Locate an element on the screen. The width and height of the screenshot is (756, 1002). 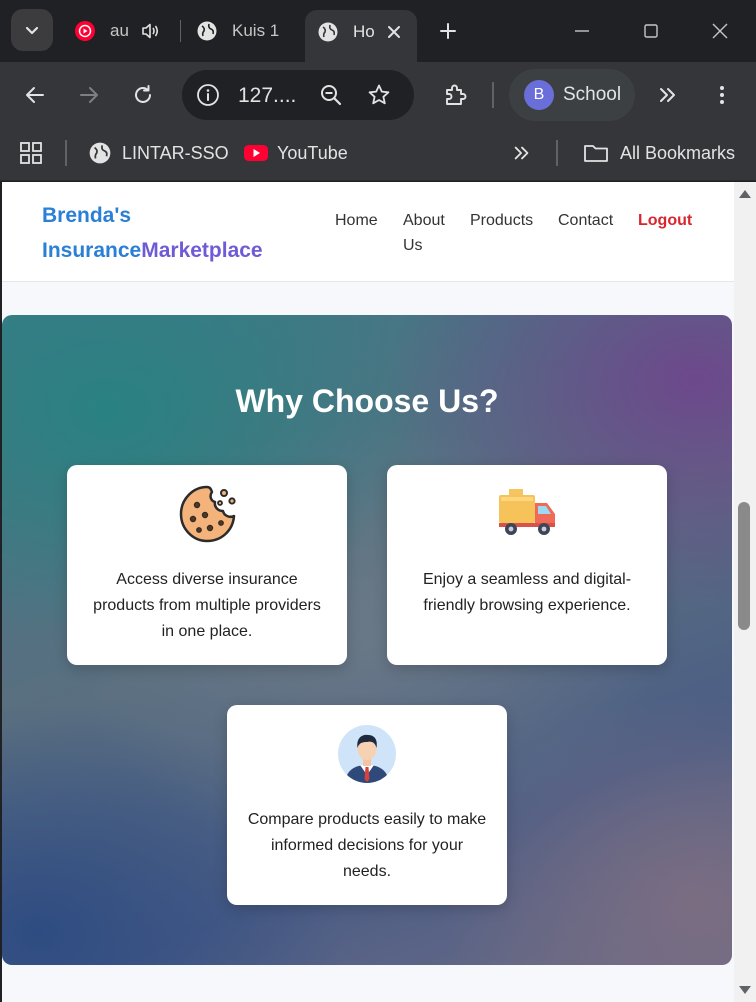
all-bookmarks-button: All Bookmarks is located at coordinates (659, 153).